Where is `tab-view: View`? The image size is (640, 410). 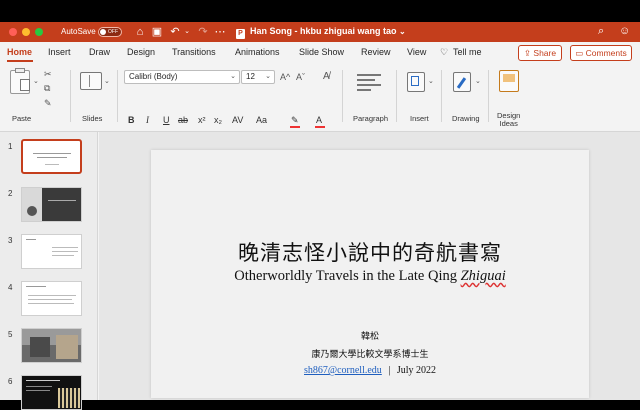 tab-view: View is located at coordinates (416, 52).